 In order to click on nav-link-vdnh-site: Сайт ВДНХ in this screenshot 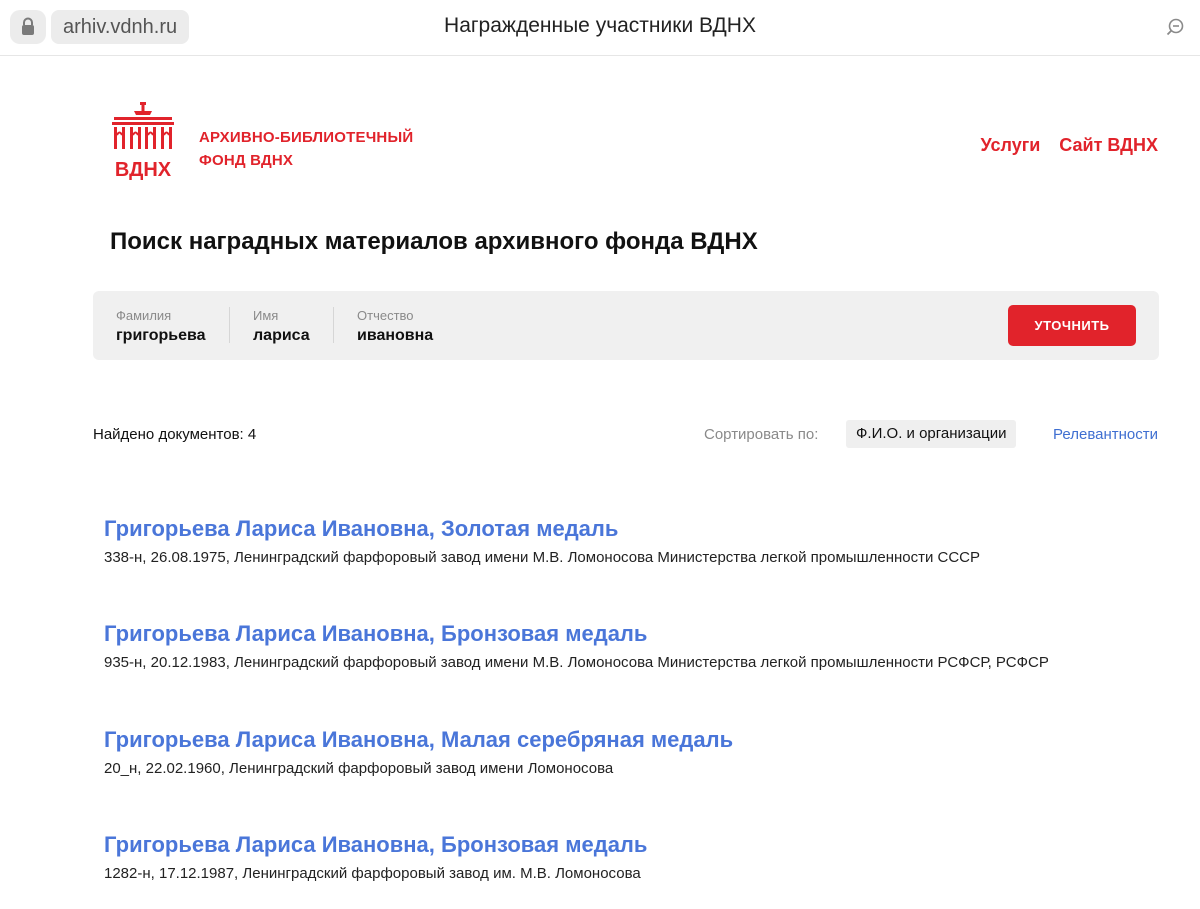, I will do `click(1108, 145)`.